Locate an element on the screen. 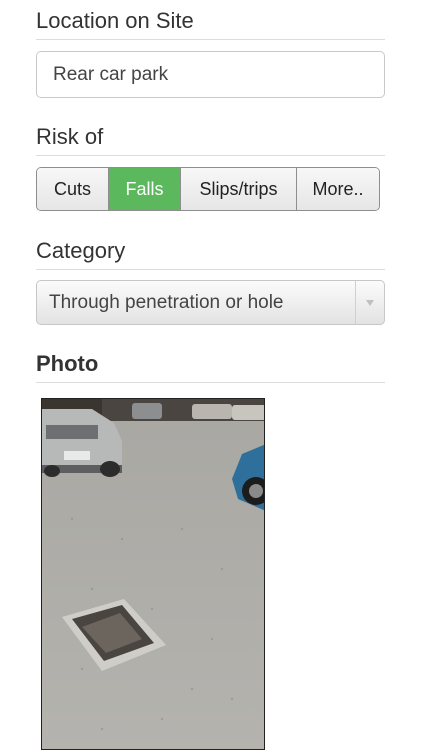 The image size is (422, 750). chevron-down-icon is located at coordinates (370, 302).